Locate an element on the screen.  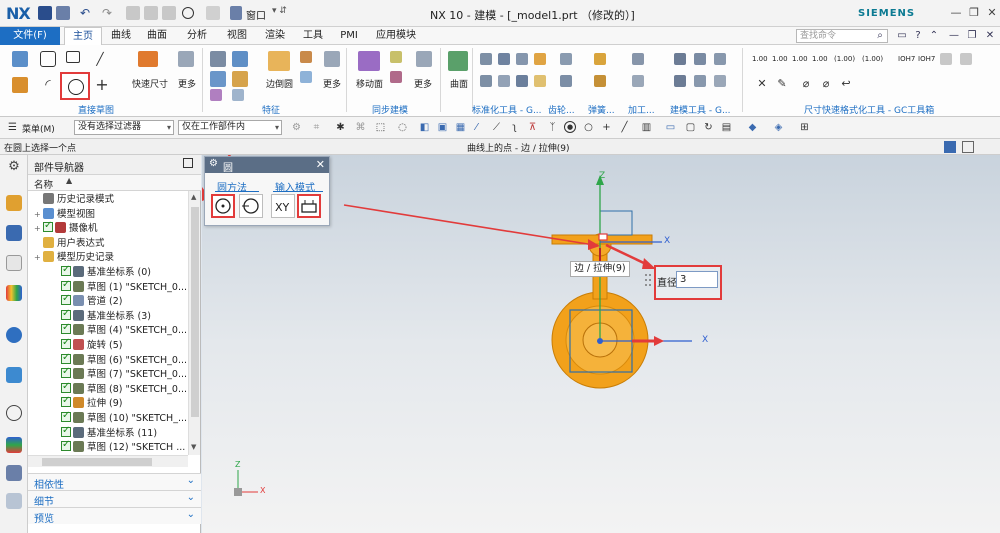
collapse-ribbon-icon: ⌃ is located at coordinates (934, 36).